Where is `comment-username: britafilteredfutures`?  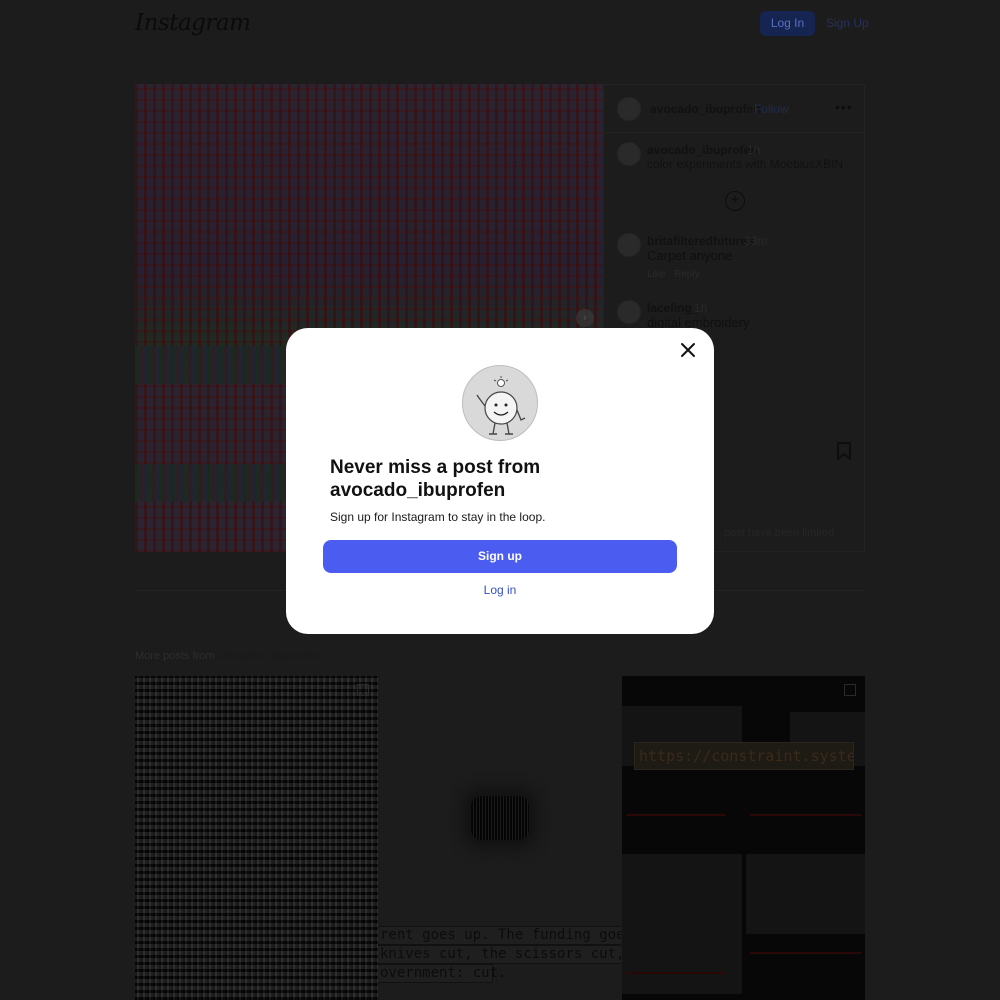
comment-username: britafilteredfutures is located at coordinates (700, 241).